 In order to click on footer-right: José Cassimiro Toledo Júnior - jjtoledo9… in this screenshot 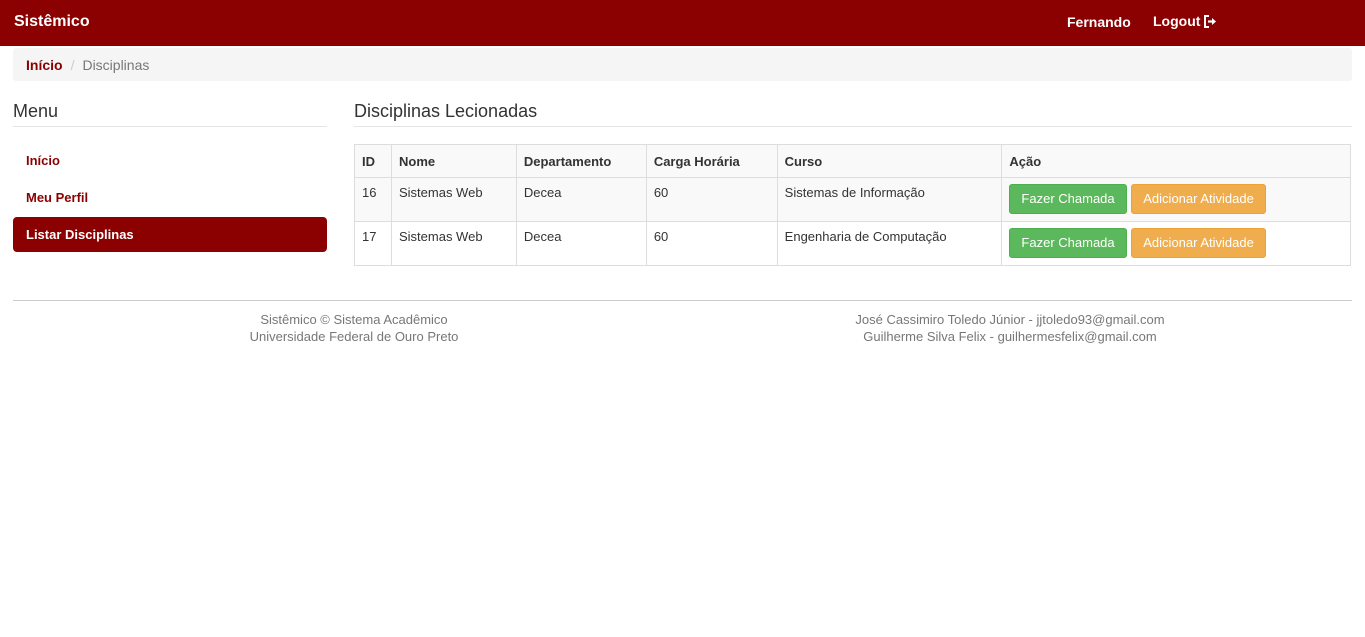, I will do `click(1010, 328)`.